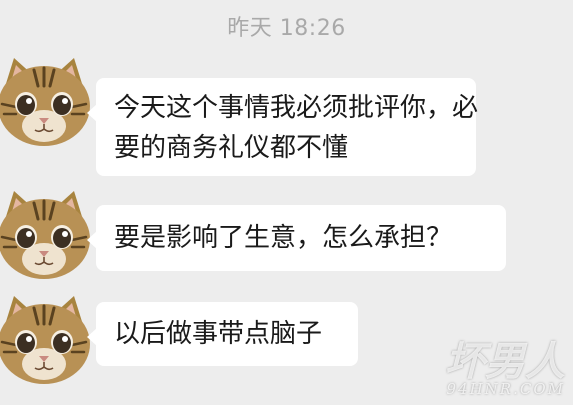  Describe the element at coordinates (283, 238) in the screenshot. I see `message-text: 要是影响了生意，怎么承担？` at that location.